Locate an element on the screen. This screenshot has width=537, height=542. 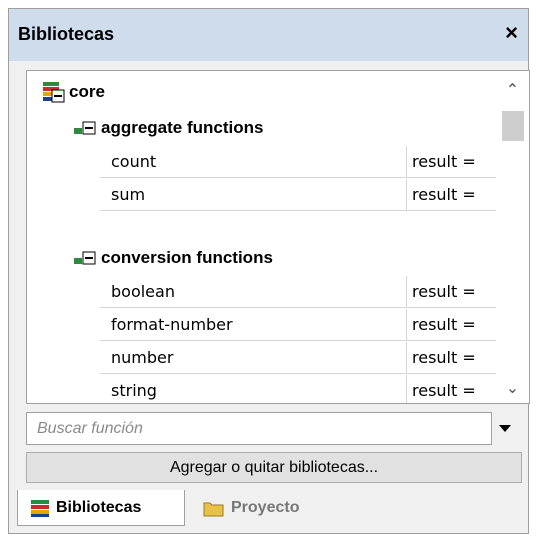
function-name: boolean is located at coordinates (143, 291).